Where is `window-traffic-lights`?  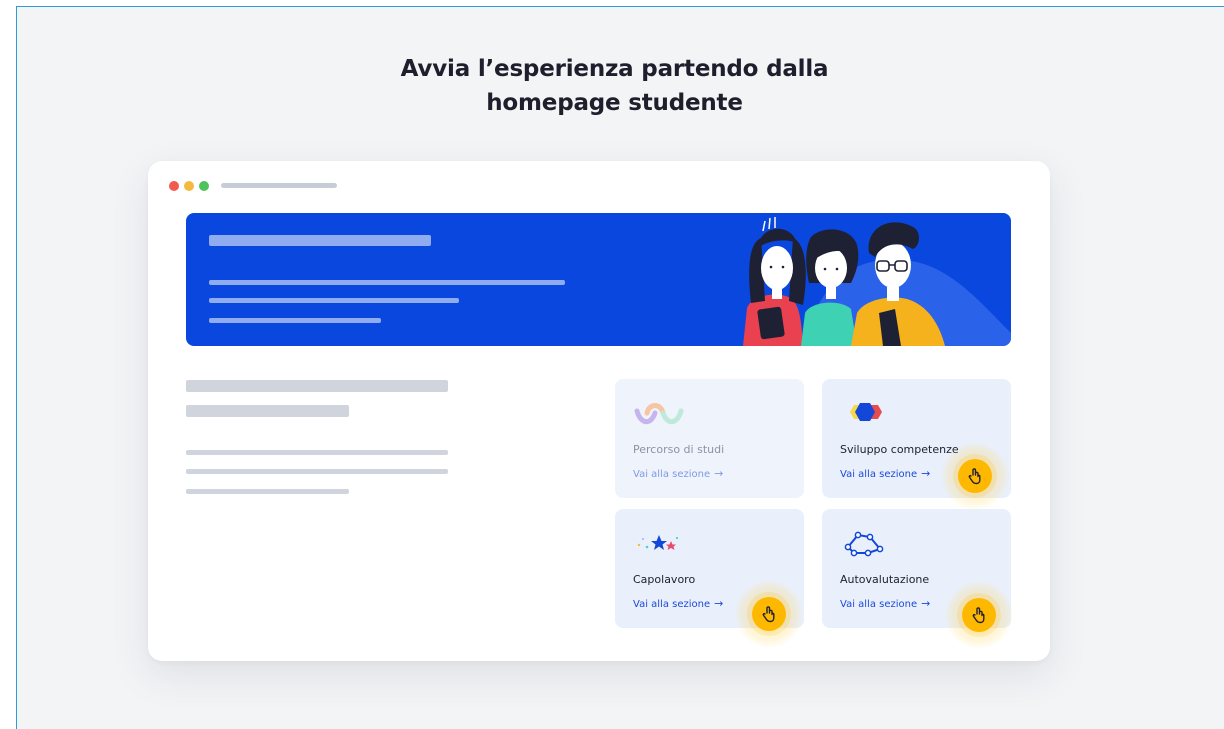
window-traffic-lights is located at coordinates (189, 186).